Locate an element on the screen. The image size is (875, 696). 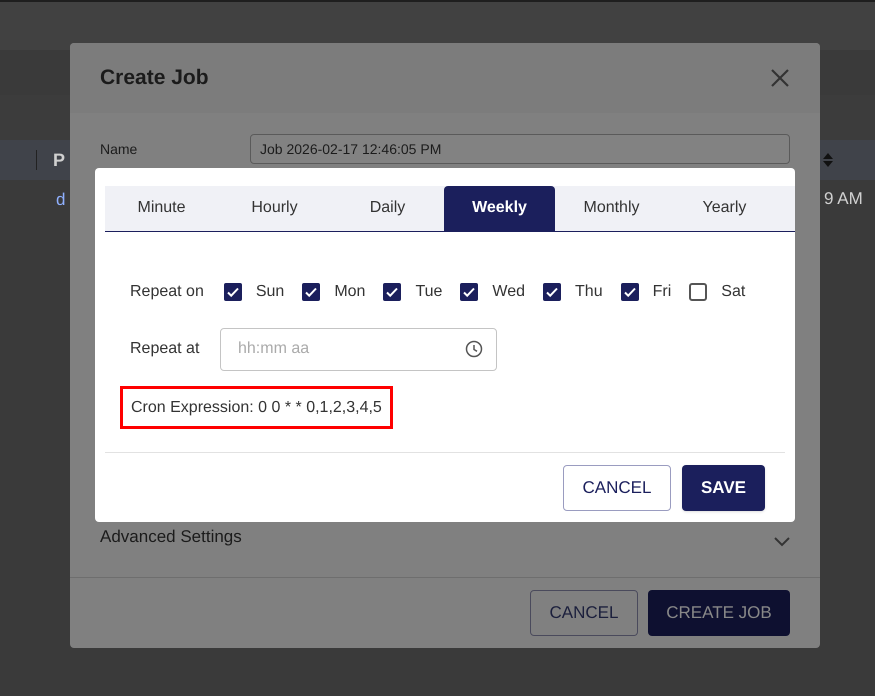
tab: Yearly is located at coordinates (724, 208).